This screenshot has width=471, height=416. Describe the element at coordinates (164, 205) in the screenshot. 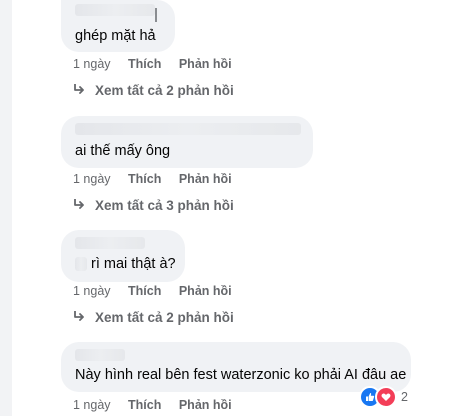

I see `view-replies-label: Xem tất cả 3 phản hồi` at that location.